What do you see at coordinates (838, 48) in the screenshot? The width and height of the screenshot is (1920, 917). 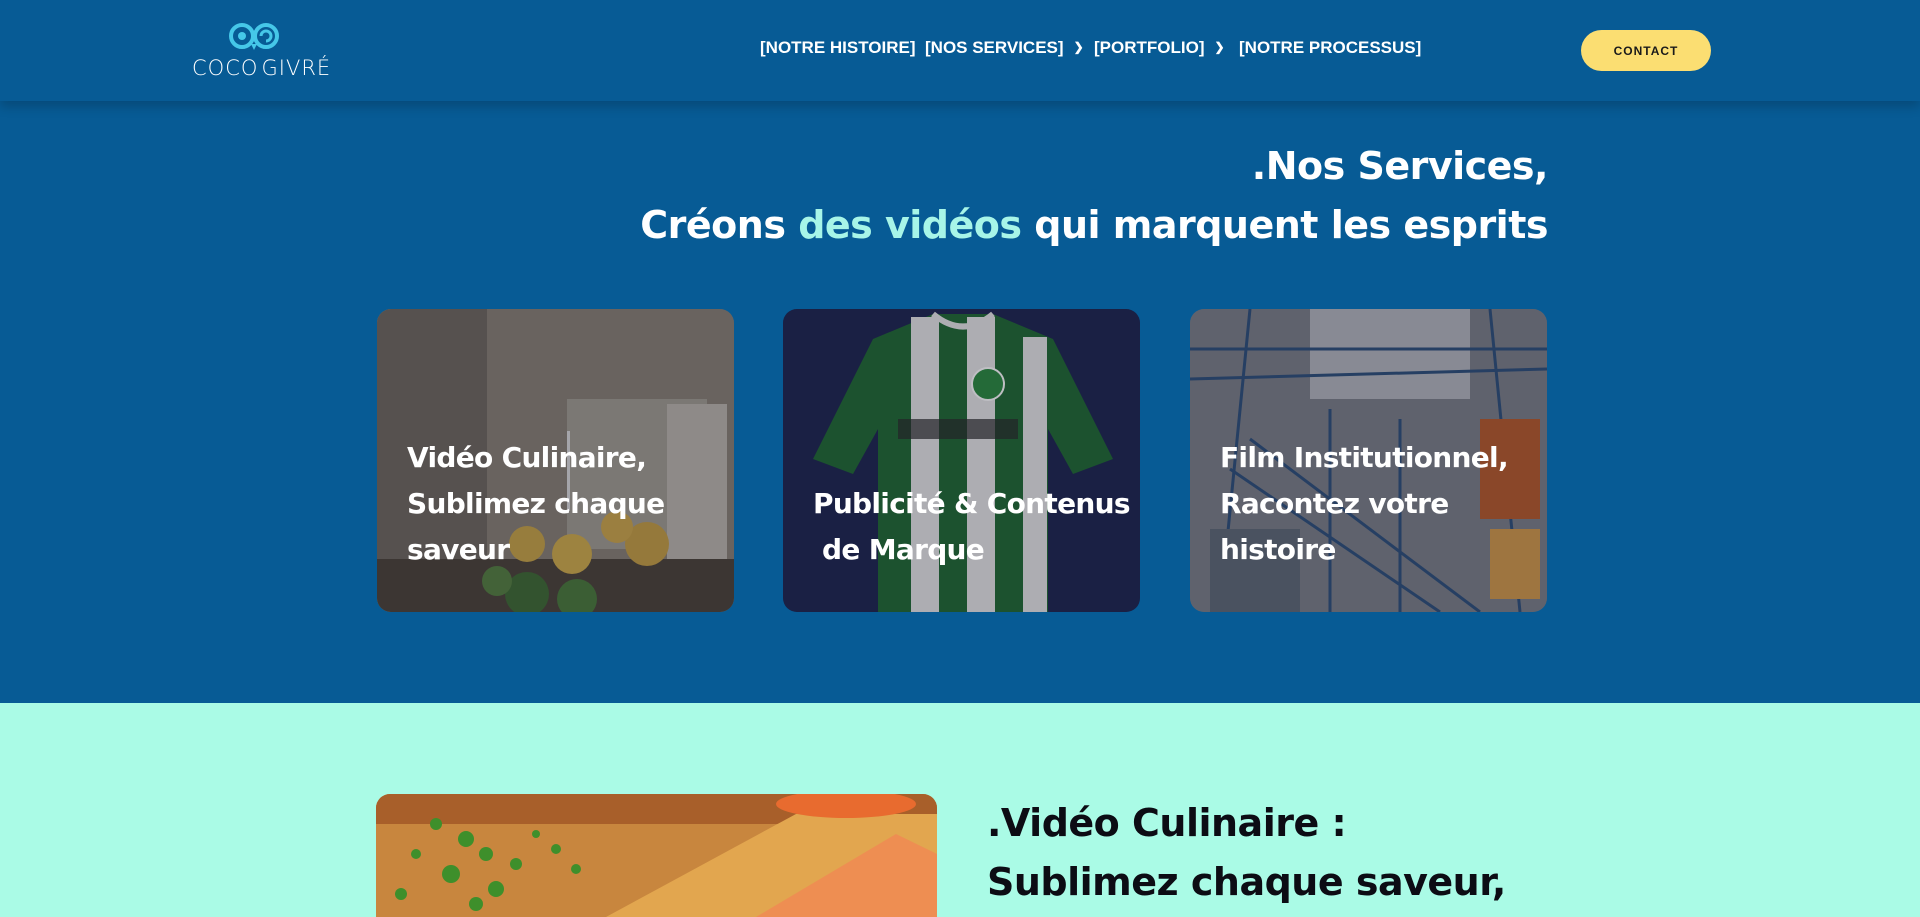 I see `nav-notre-histoire: [NOTRE HISTOIRE]` at bounding box center [838, 48].